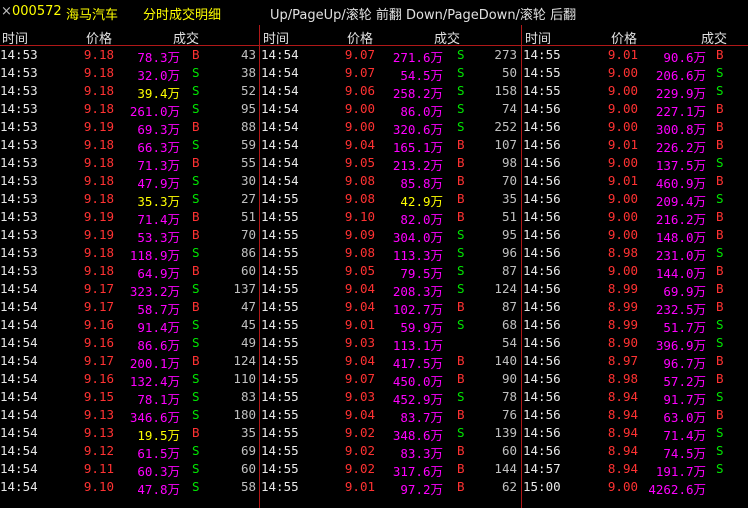 This screenshot has height=508, width=748. Describe the element at coordinates (635, 253) in the screenshot. I see `trade-row: 14:56 8.98 231.0万 S` at that location.